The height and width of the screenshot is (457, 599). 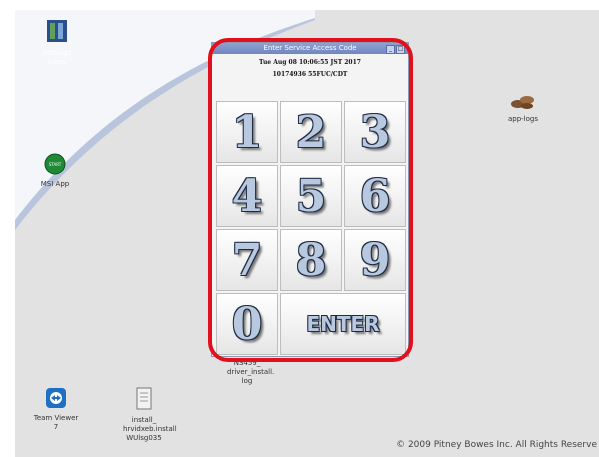 I want to click on desktop-icon-msi-app: START MSI App, so click(x=55, y=171).